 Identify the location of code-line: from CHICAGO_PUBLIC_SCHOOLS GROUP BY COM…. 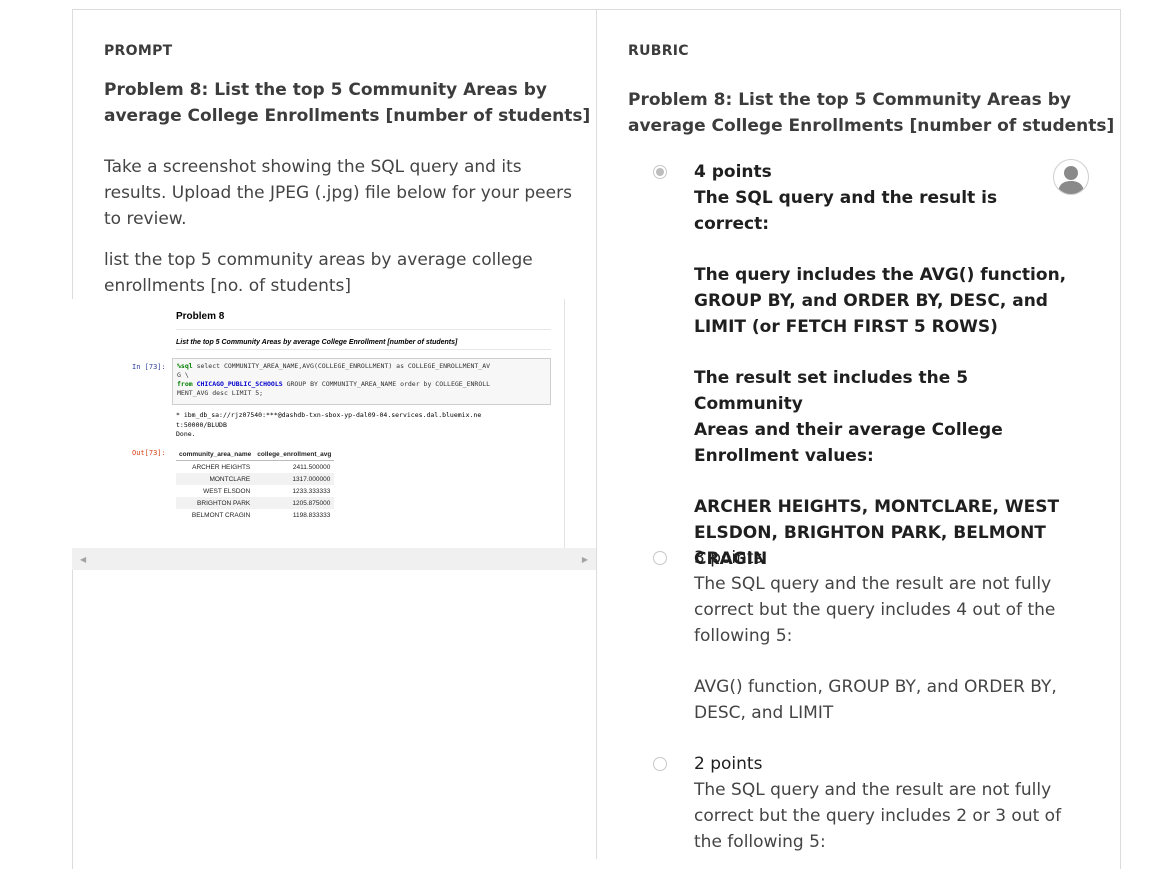
(361, 384).